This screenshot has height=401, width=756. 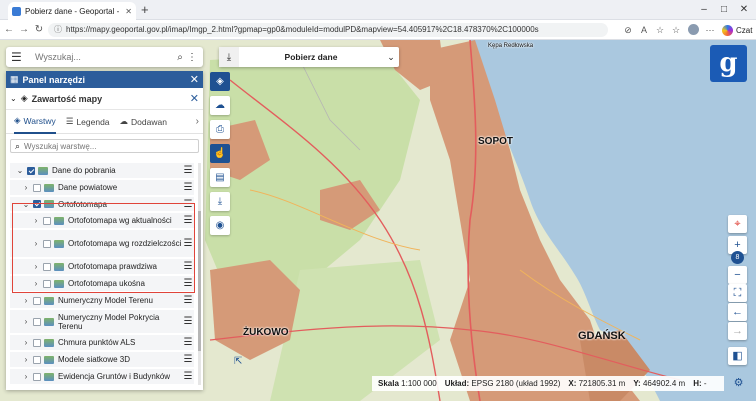 What do you see at coordinates (143, 122) in the screenshot?
I see `tab-add: ☁ Dodawan` at bounding box center [143, 122].